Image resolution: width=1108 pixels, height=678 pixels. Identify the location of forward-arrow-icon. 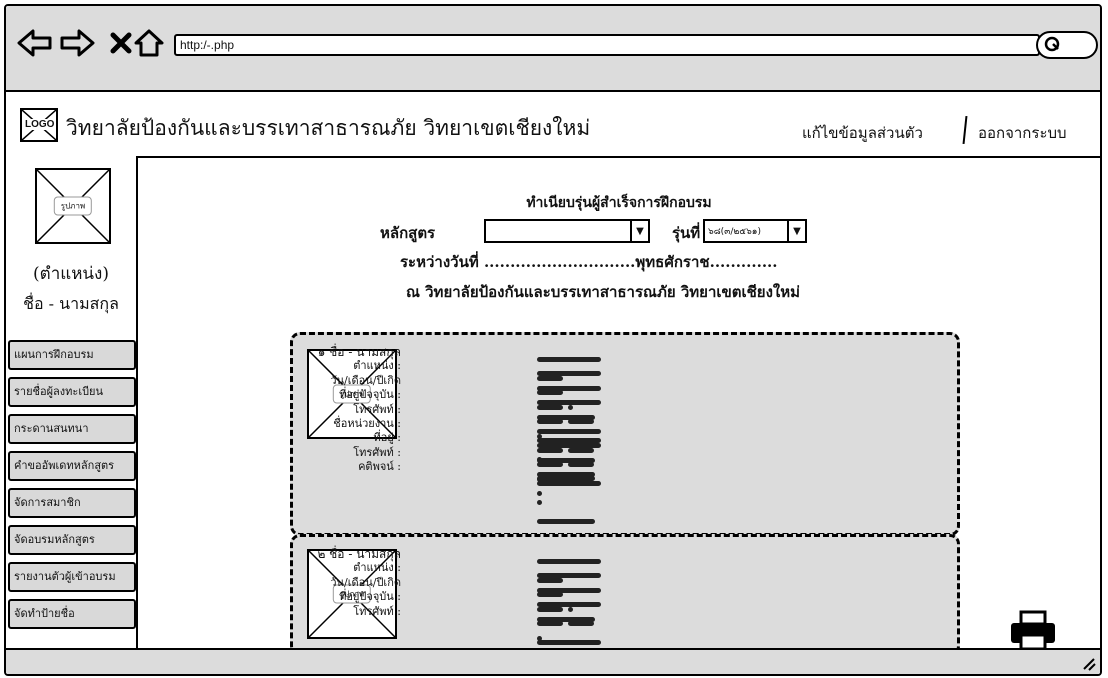
(77, 43).